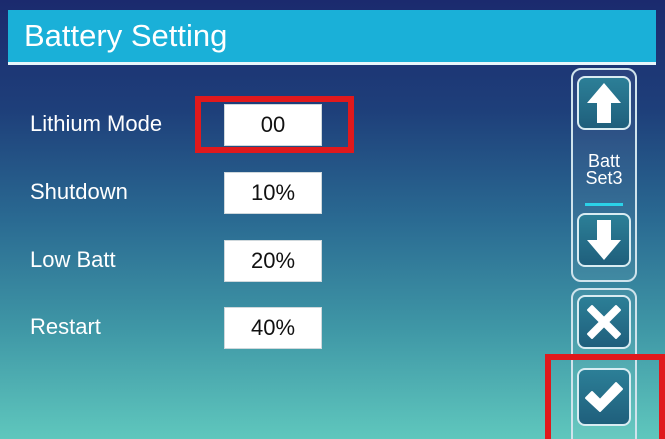 The image size is (665, 439). What do you see at coordinates (604, 204) in the screenshot?
I see `page-indicator-underline` at bounding box center [604, 204].